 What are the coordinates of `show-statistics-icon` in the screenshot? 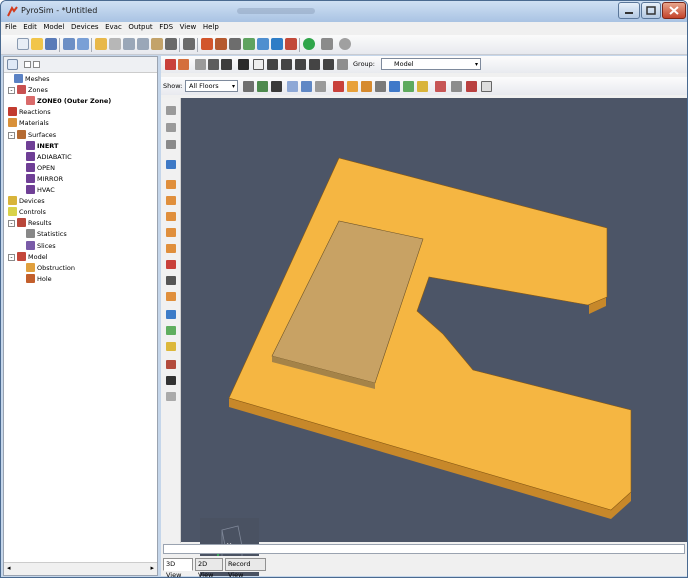 It's located at (456, 86).